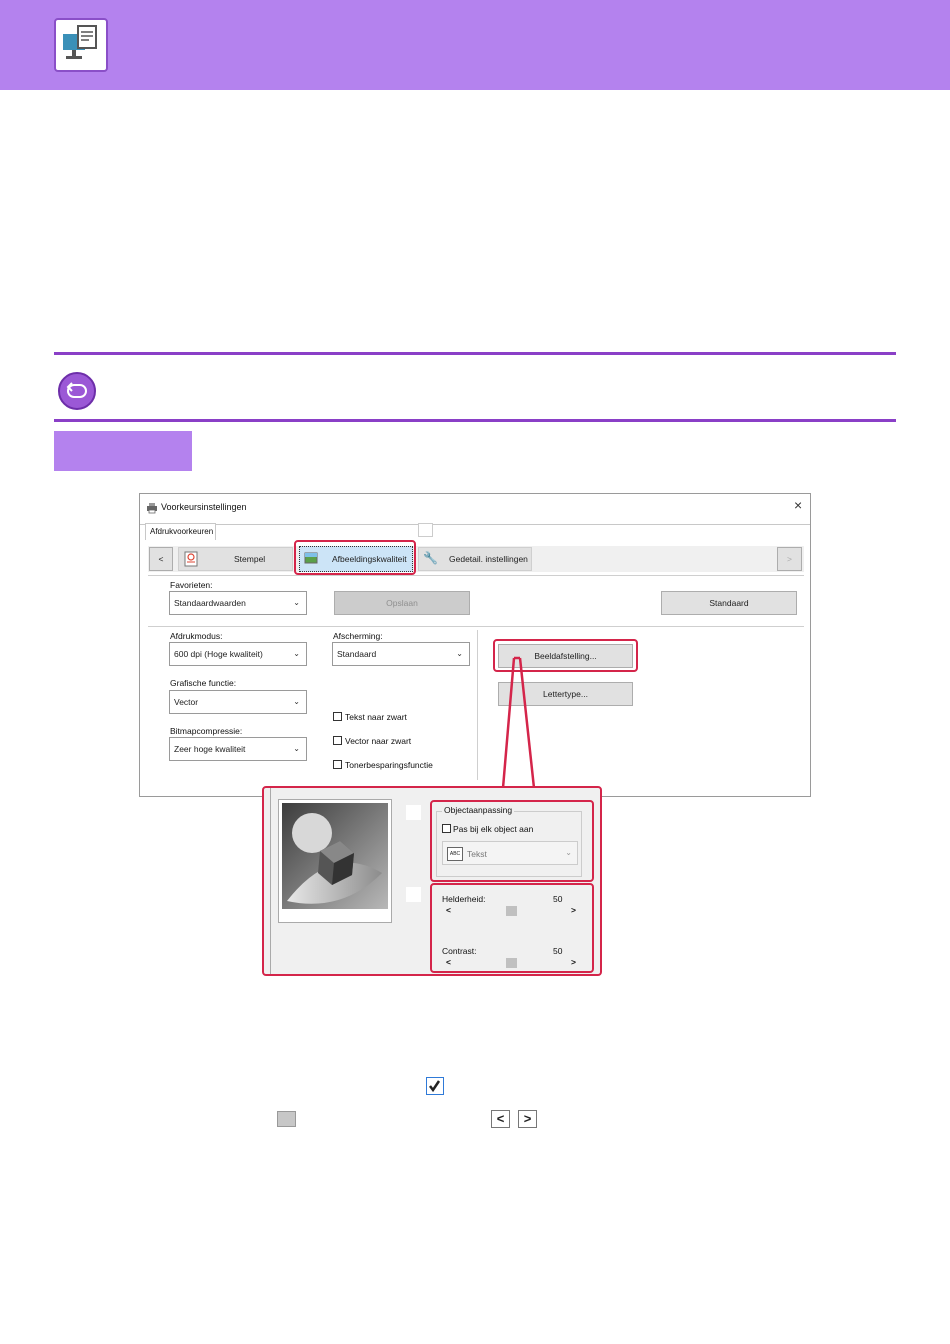 This screenshot has width=950, height=1344. What do you see at coordinates (430, 558) in the screenshot?
I see `wrench-icon: 🔧` at bounding box center [430, 558].